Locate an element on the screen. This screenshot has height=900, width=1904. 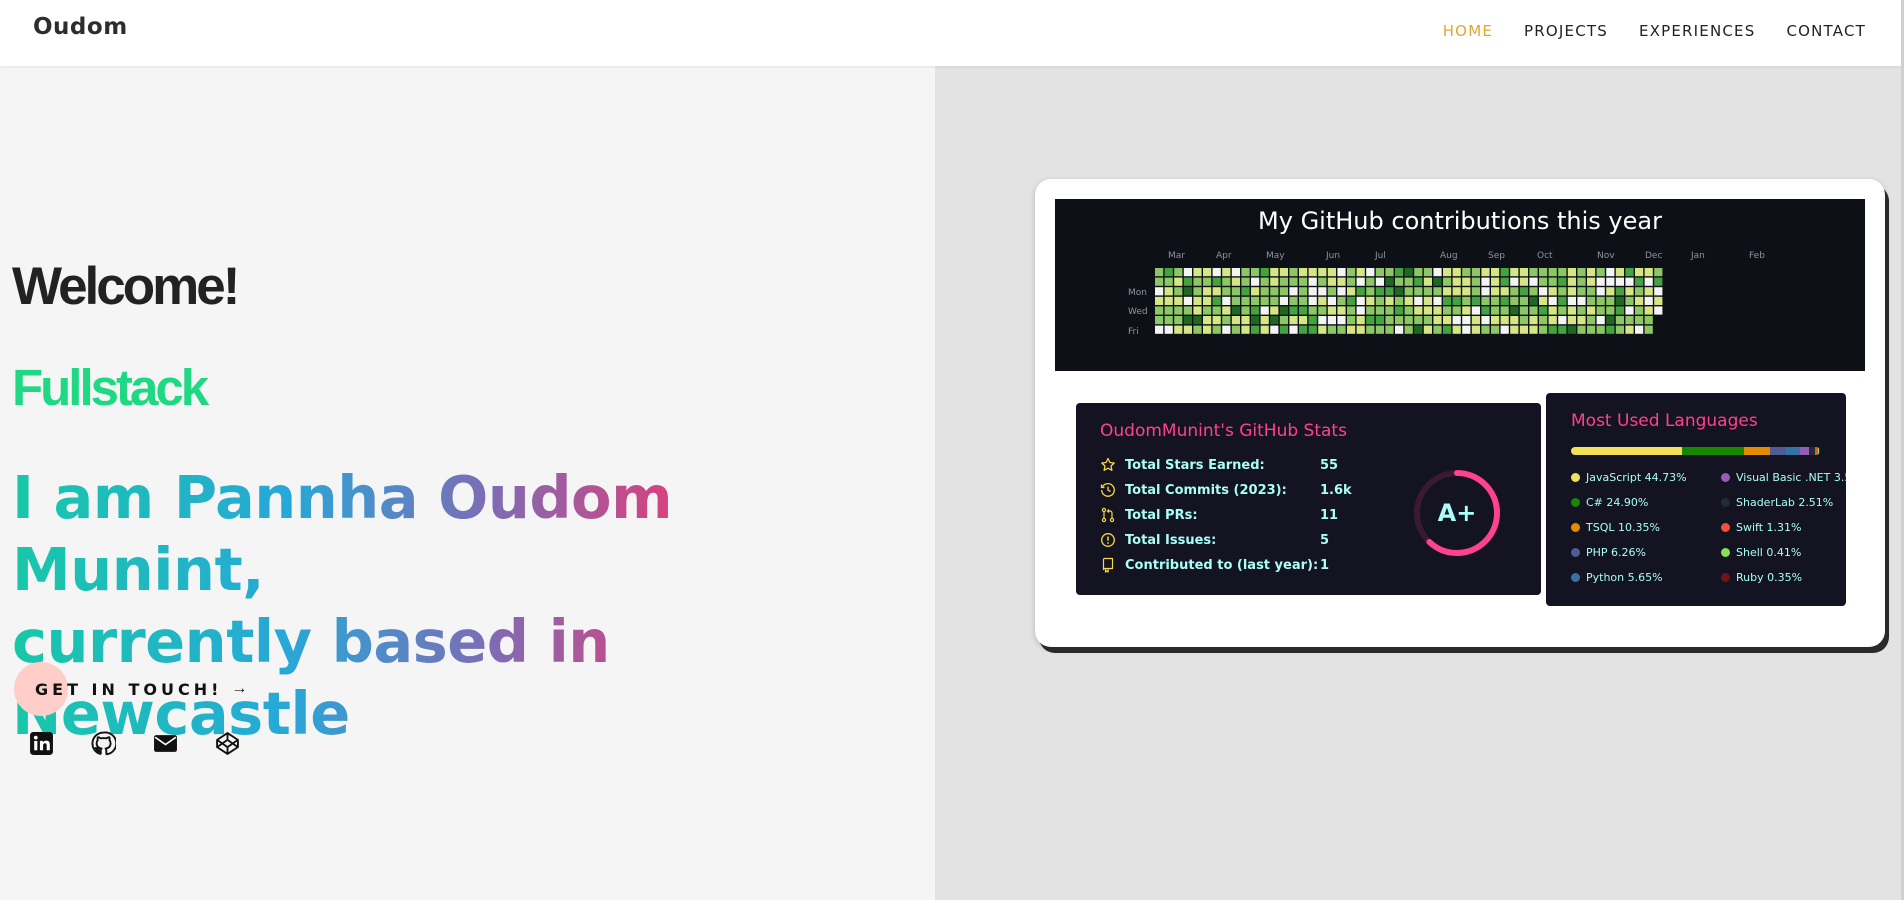
nav-link-experiences: EXPERIENCES is located at coordinates (1697, 31).